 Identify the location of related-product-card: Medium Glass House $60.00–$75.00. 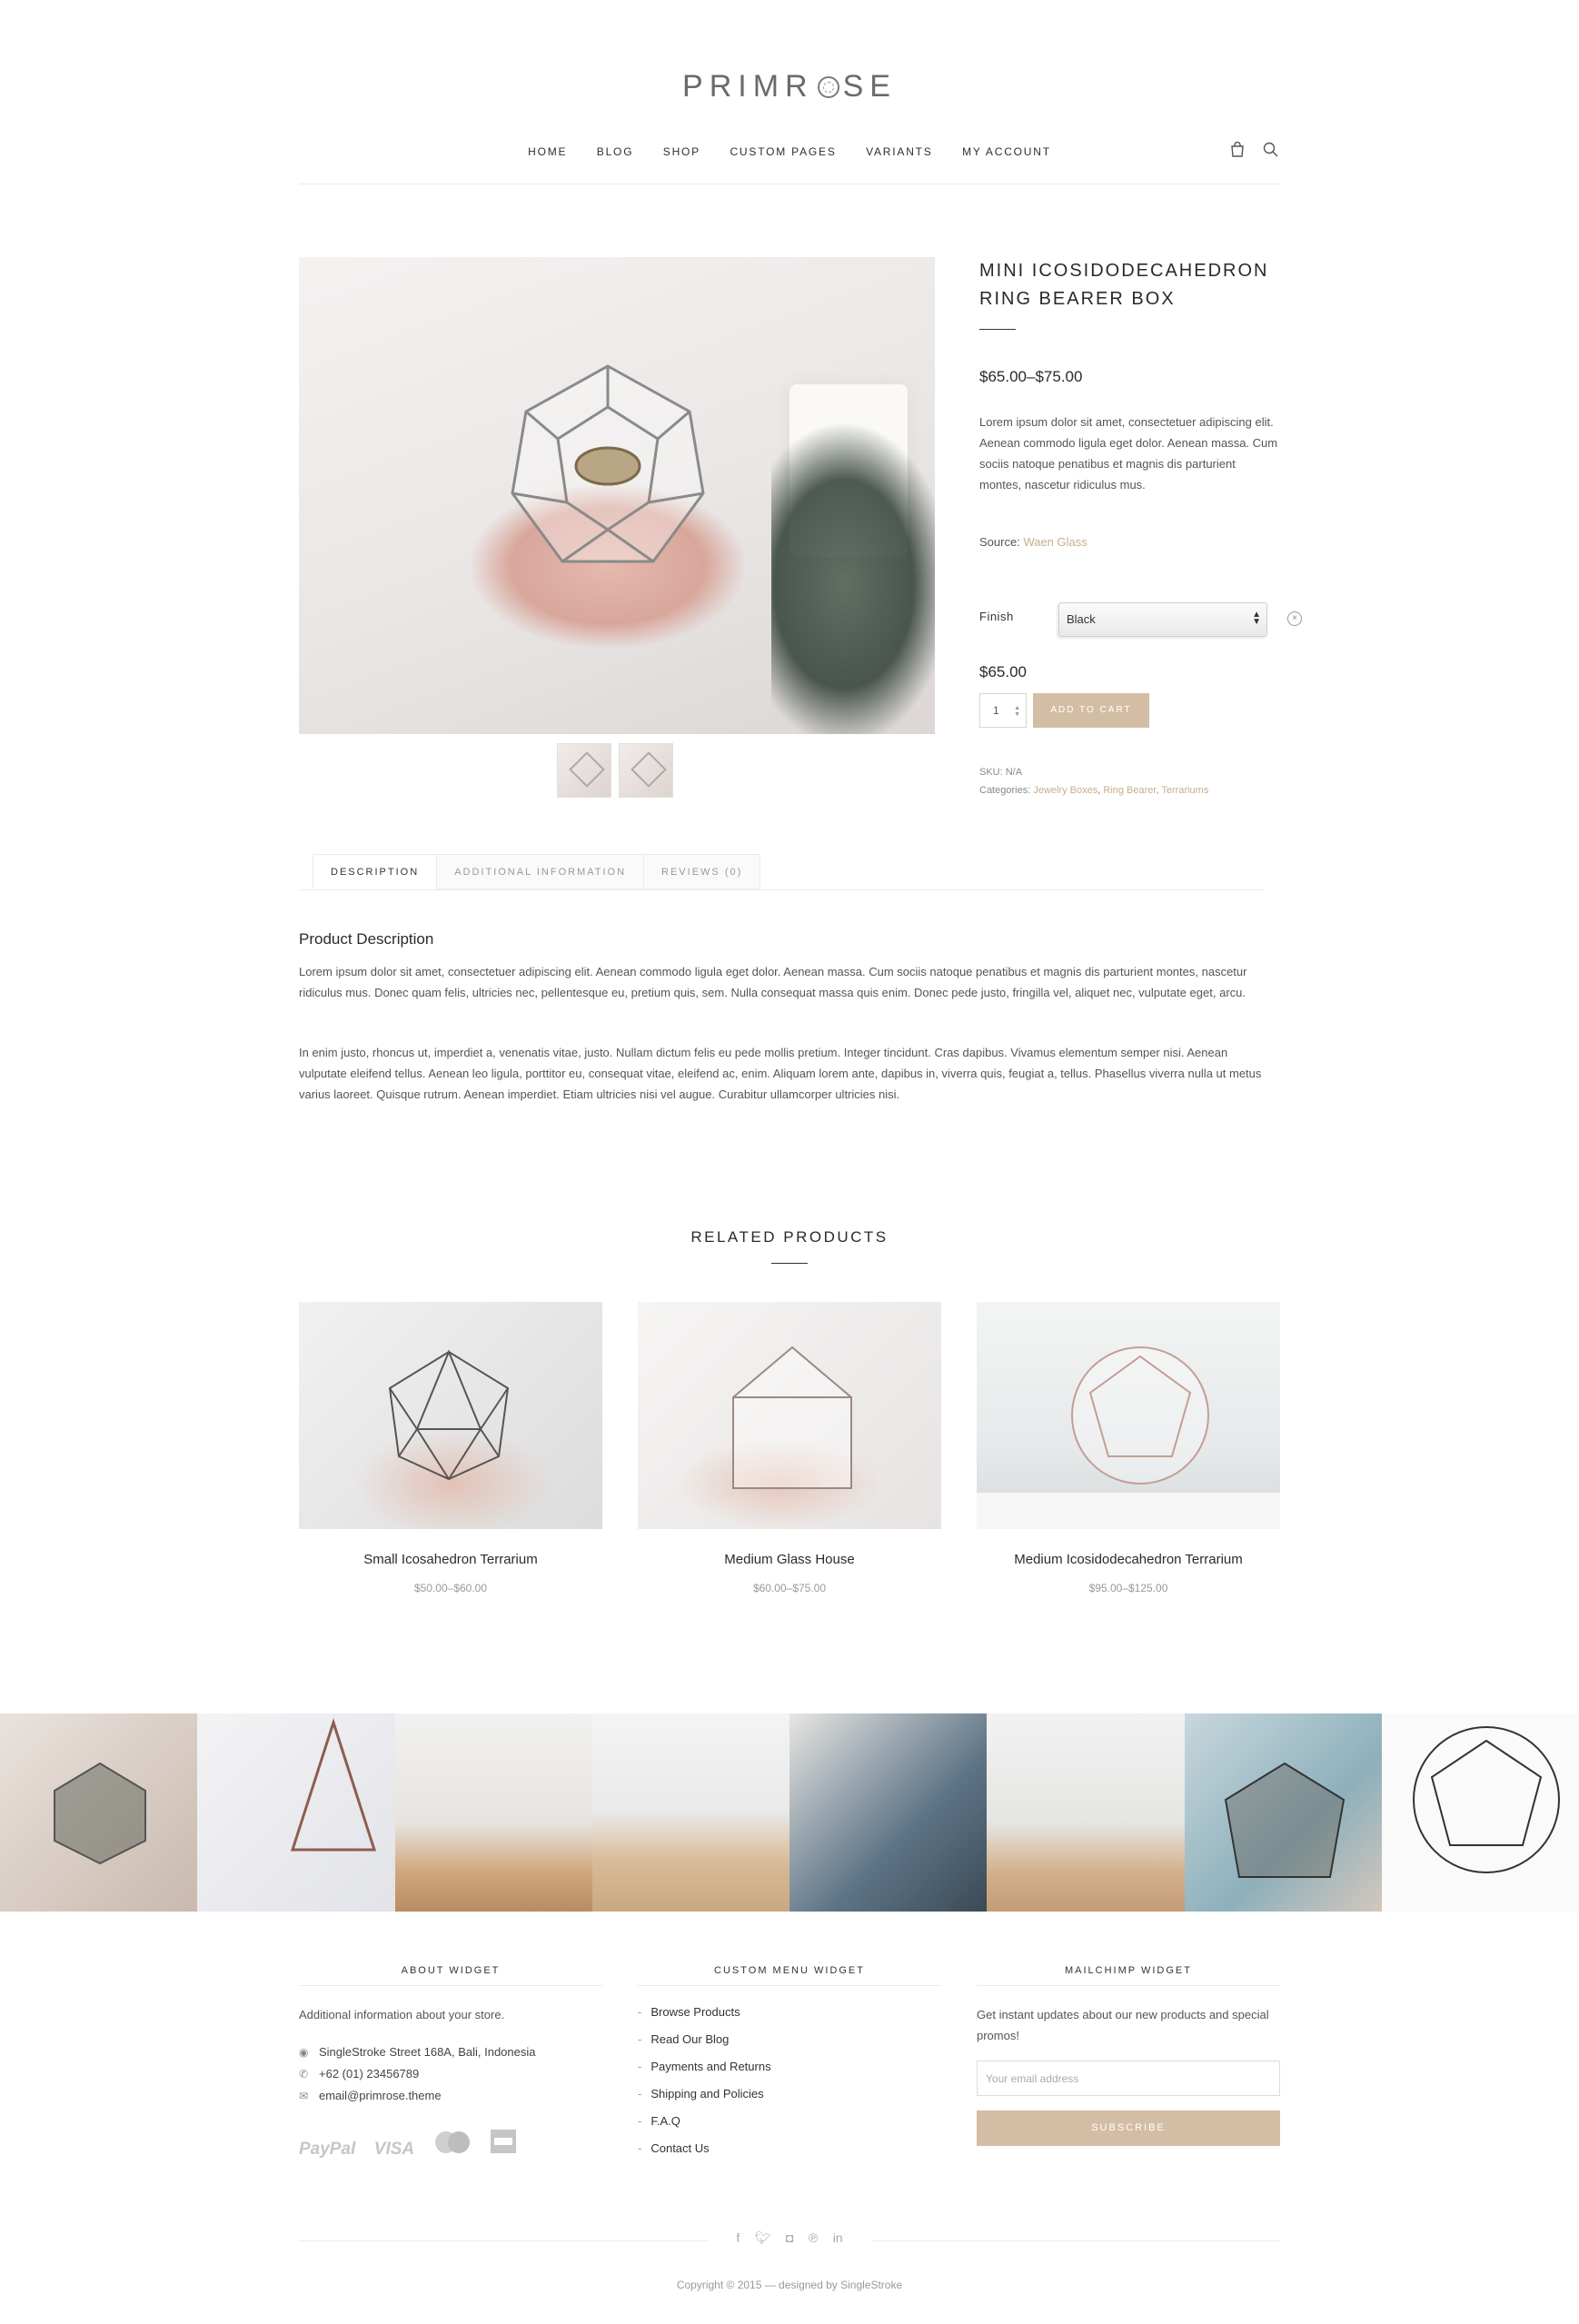
(789, 1448).